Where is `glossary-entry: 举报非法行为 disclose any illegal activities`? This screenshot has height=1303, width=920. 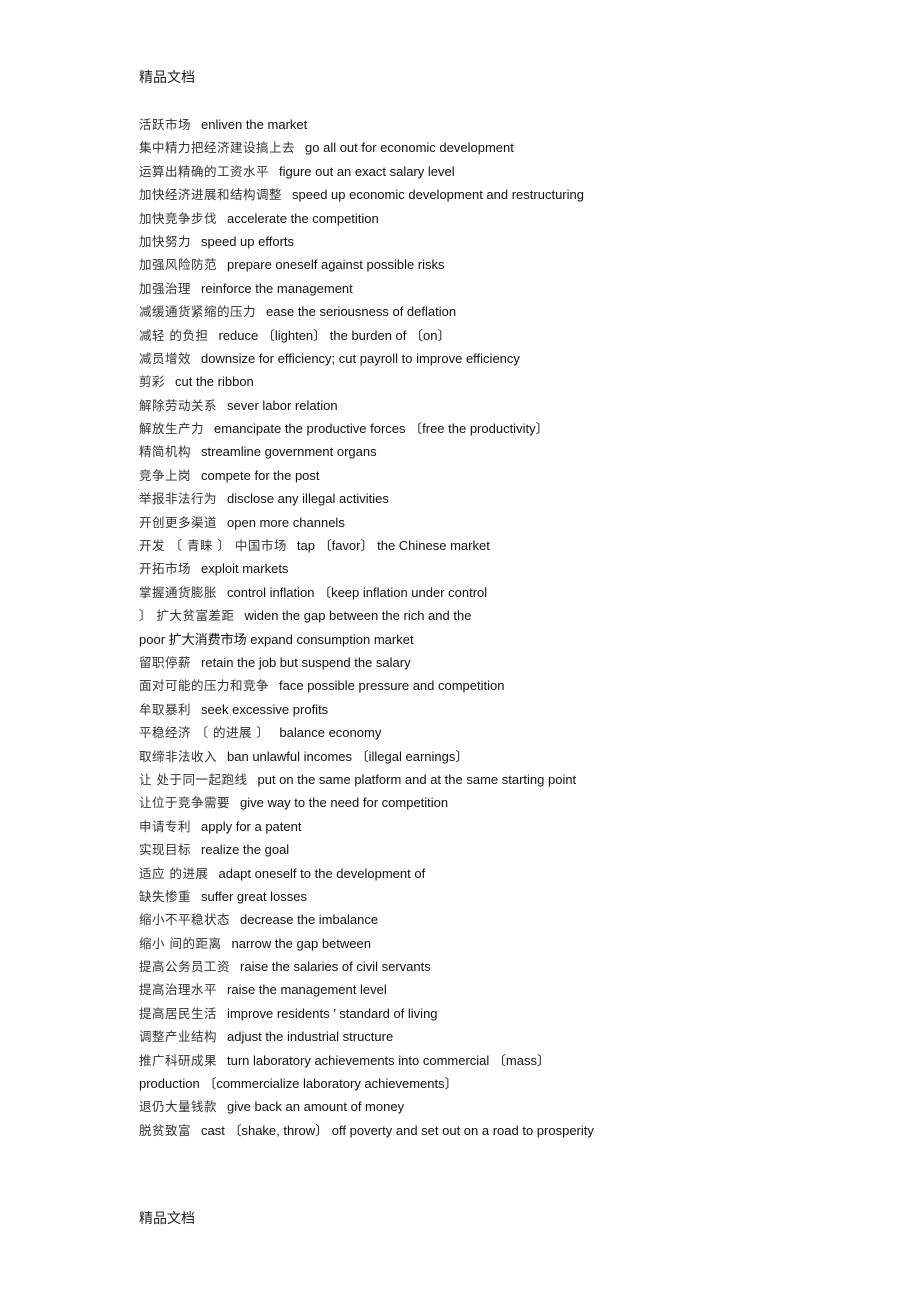
glossary-entry: 举报非法行为 disclose any illegal activities is located at coordinates (489, 498).